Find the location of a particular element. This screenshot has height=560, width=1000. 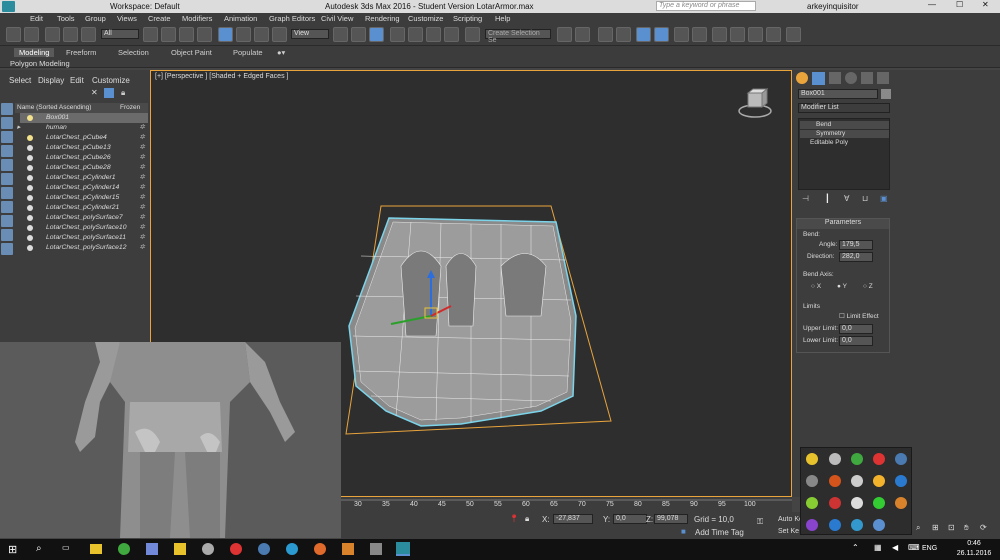

menu-views: Views is located at coordinates (127, 18).